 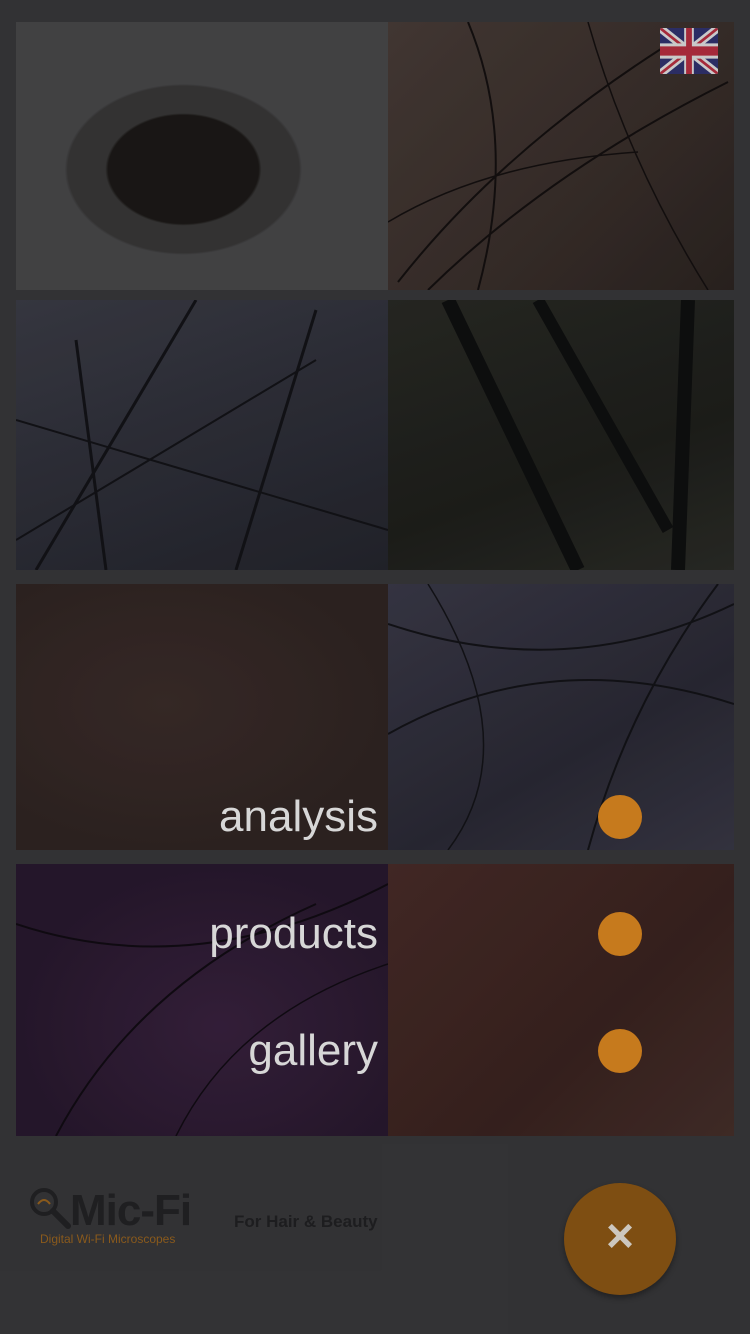 I want to click on tagline: For Hair & Beauty, so click(x=306, y=1221).